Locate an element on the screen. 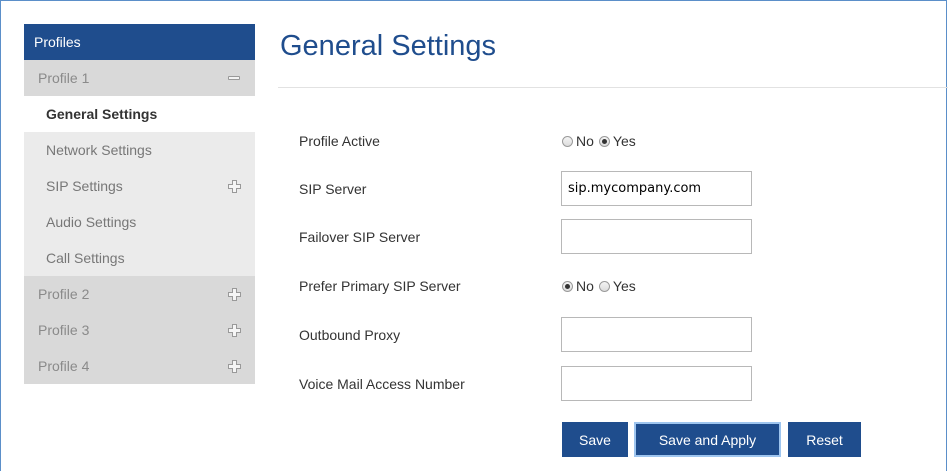  profile-active-row: Profile Active No Yes is located at coordinates (534, 141).